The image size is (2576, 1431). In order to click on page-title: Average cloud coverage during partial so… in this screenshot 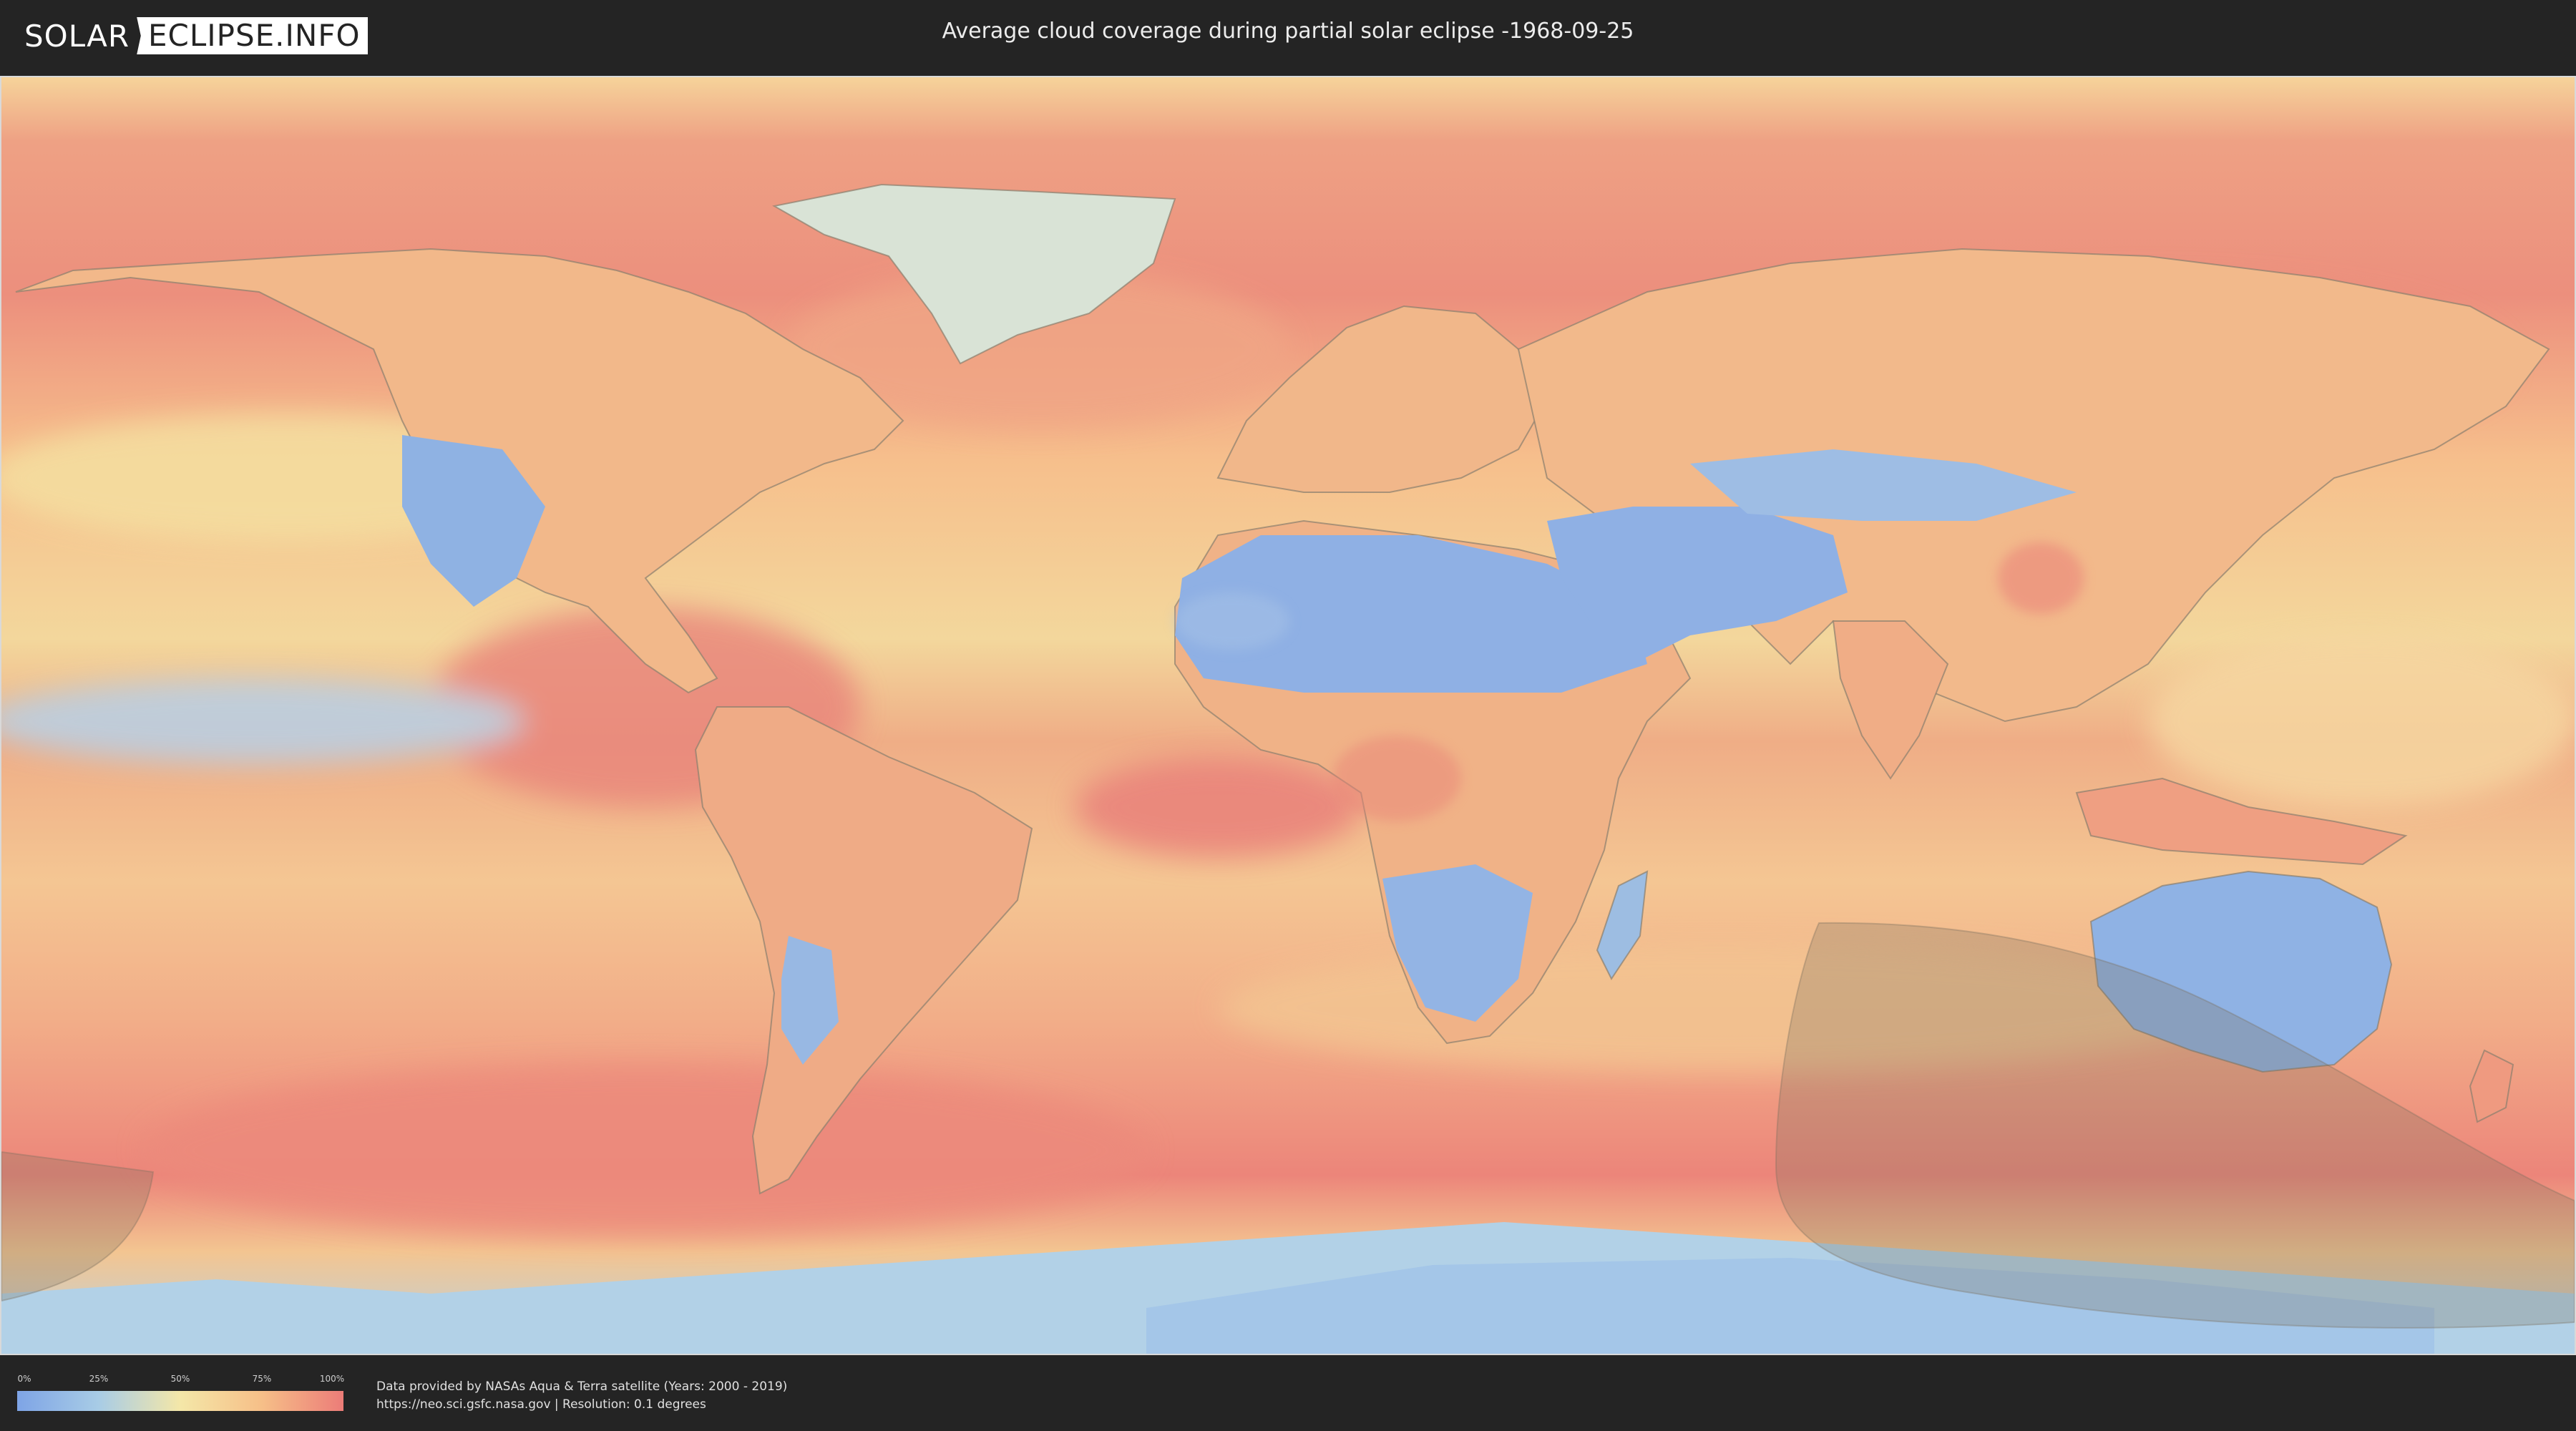, I will do `click(1288, 31)`.